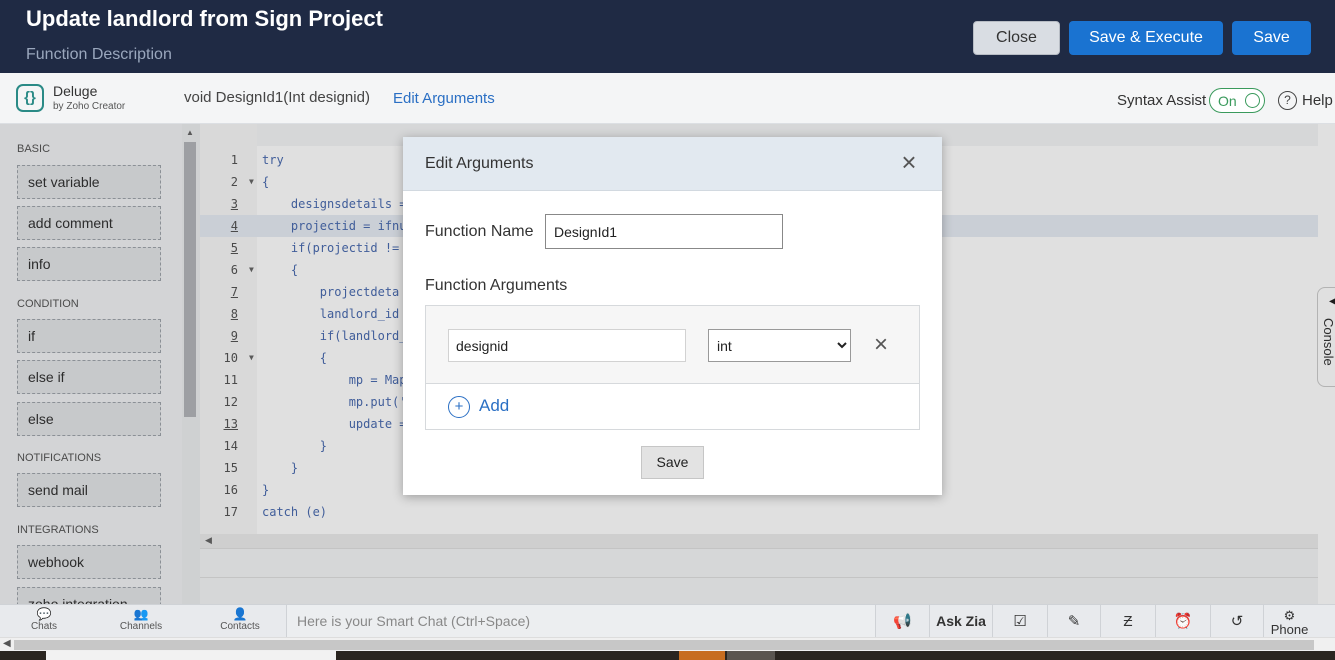 The width and height of the screenshot is (1335, 660). What do you see at coordinates (1227, 101) in the screenshot?
I see `toggle-state: On` at bounding box center [1227, 101].